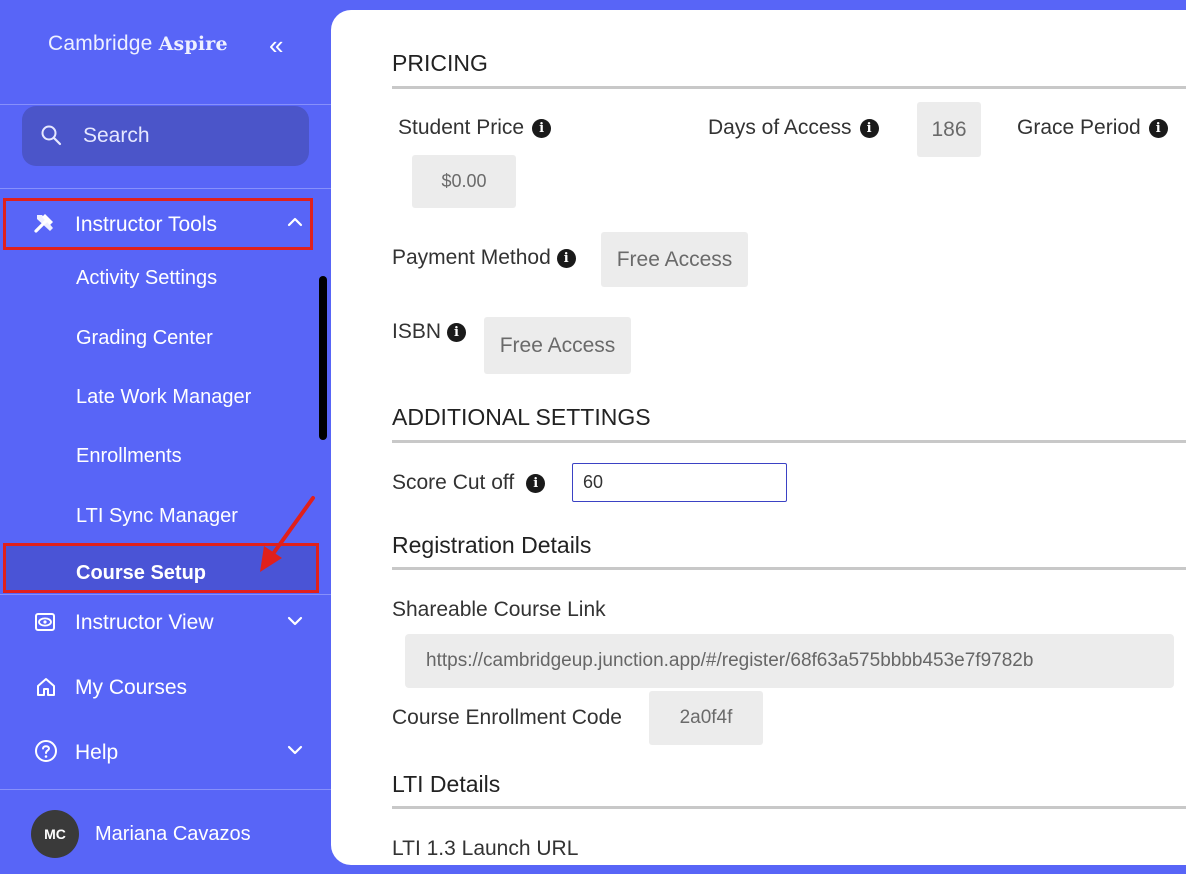 Image resolution: width=1186 pixels, height=874 pixels. I want to click on enrollment-code-field: 2a0f4f, so click(706, 718).